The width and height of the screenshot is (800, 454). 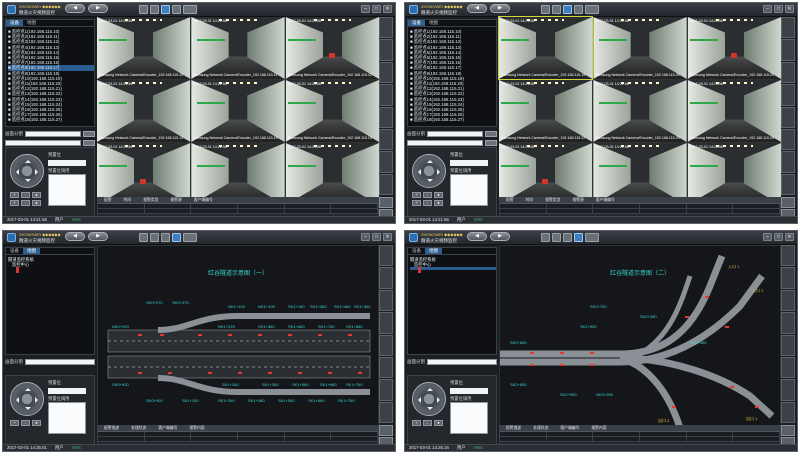 What do you see at coordinates (640, 439) in the screenshot?
I see `table-row` at bounding box center [640, 439].